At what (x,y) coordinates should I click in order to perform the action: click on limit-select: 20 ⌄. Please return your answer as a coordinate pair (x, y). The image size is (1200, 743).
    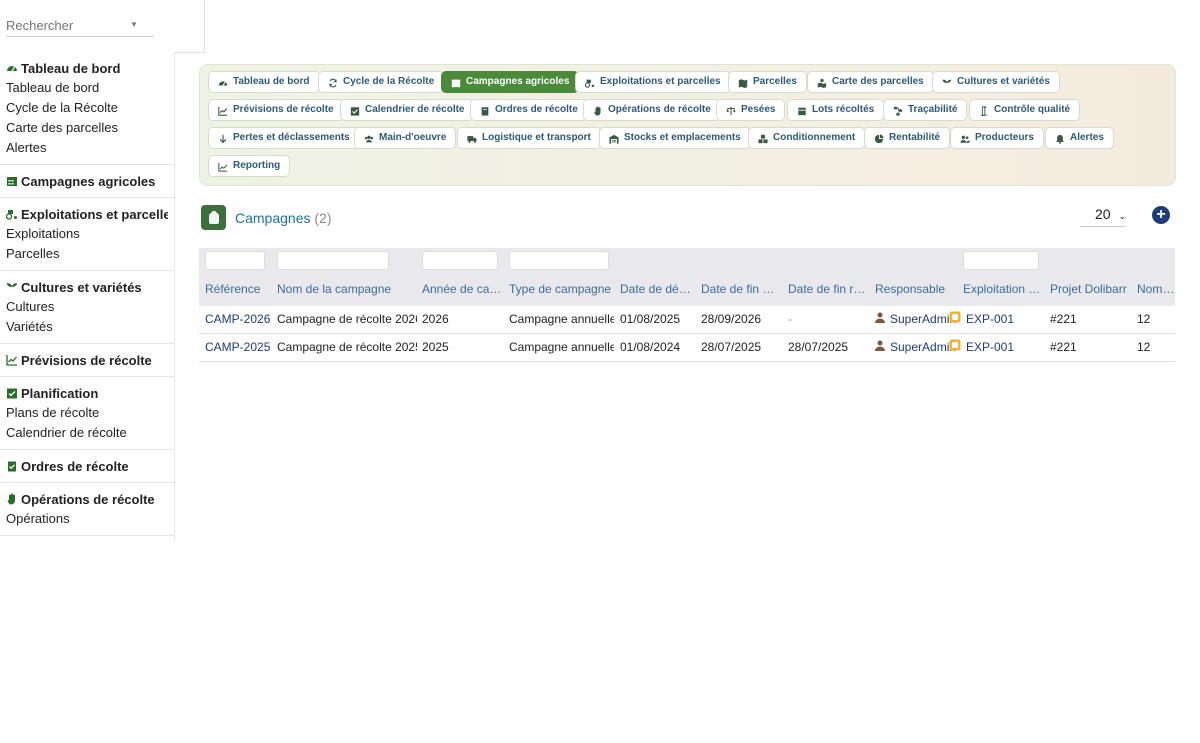
    Looking at the image, I should click on (1103, 216).